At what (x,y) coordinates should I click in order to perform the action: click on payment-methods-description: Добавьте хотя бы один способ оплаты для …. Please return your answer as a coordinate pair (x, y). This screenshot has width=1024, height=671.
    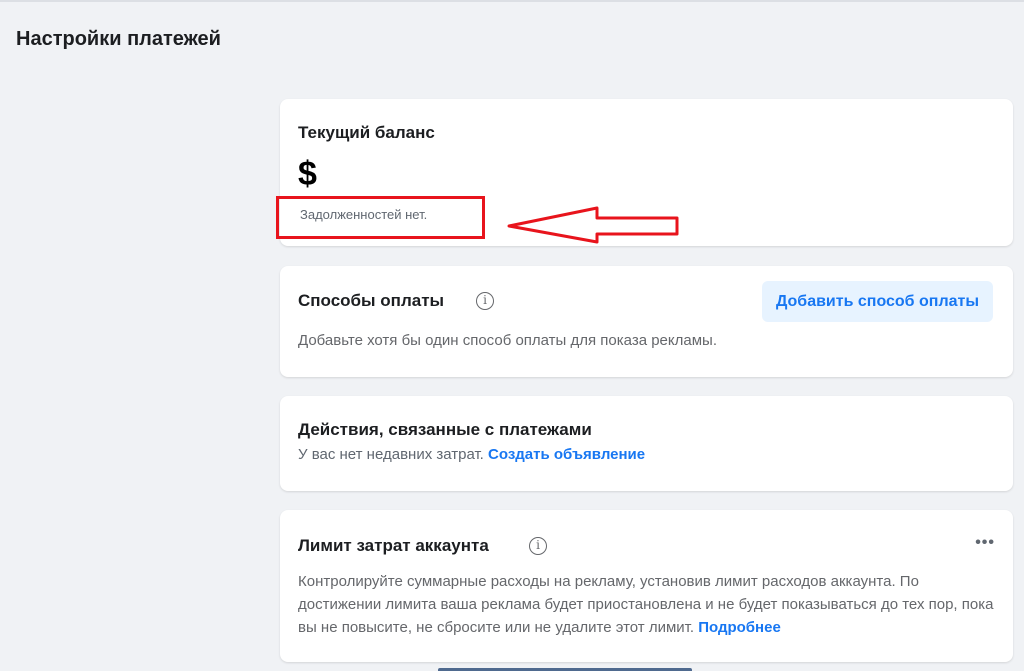
    Looking at the image, I should click on (507, 340).